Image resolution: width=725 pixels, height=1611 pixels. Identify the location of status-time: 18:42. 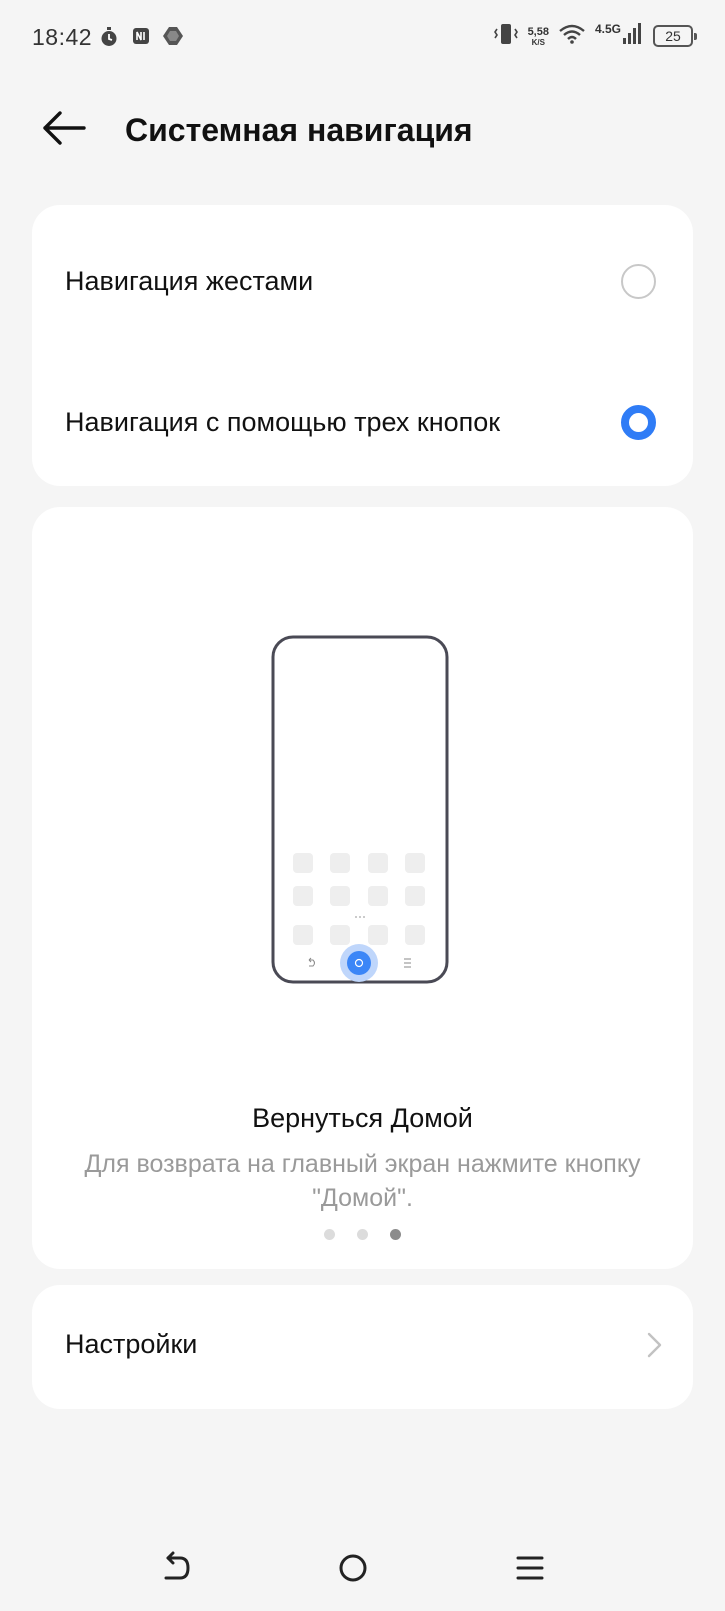
(62, 37).